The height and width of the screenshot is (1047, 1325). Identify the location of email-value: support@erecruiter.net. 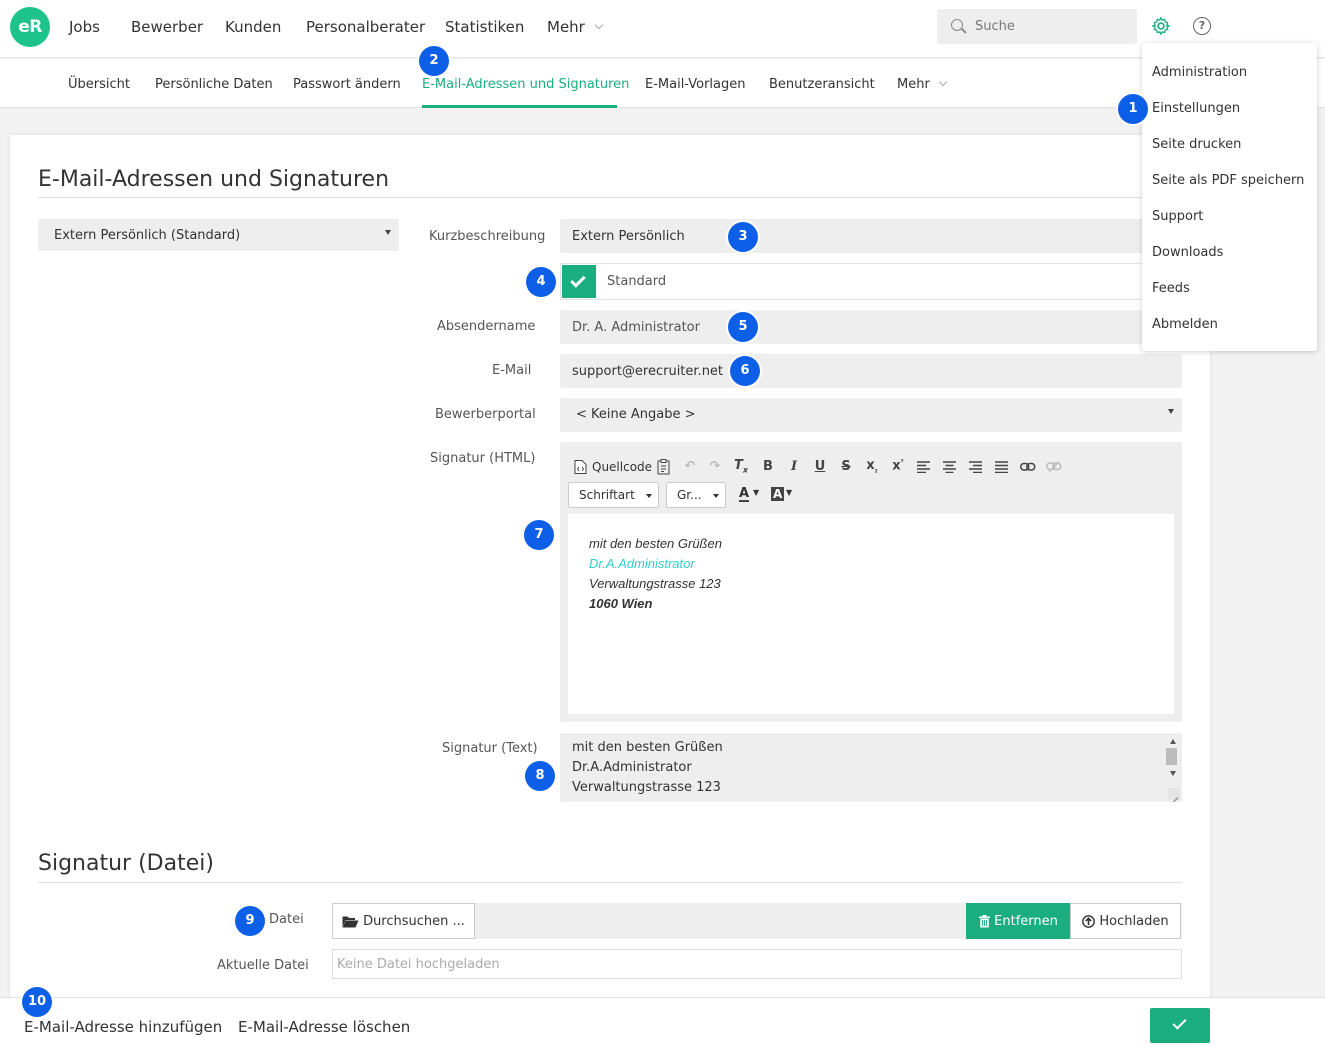
(648, 371).